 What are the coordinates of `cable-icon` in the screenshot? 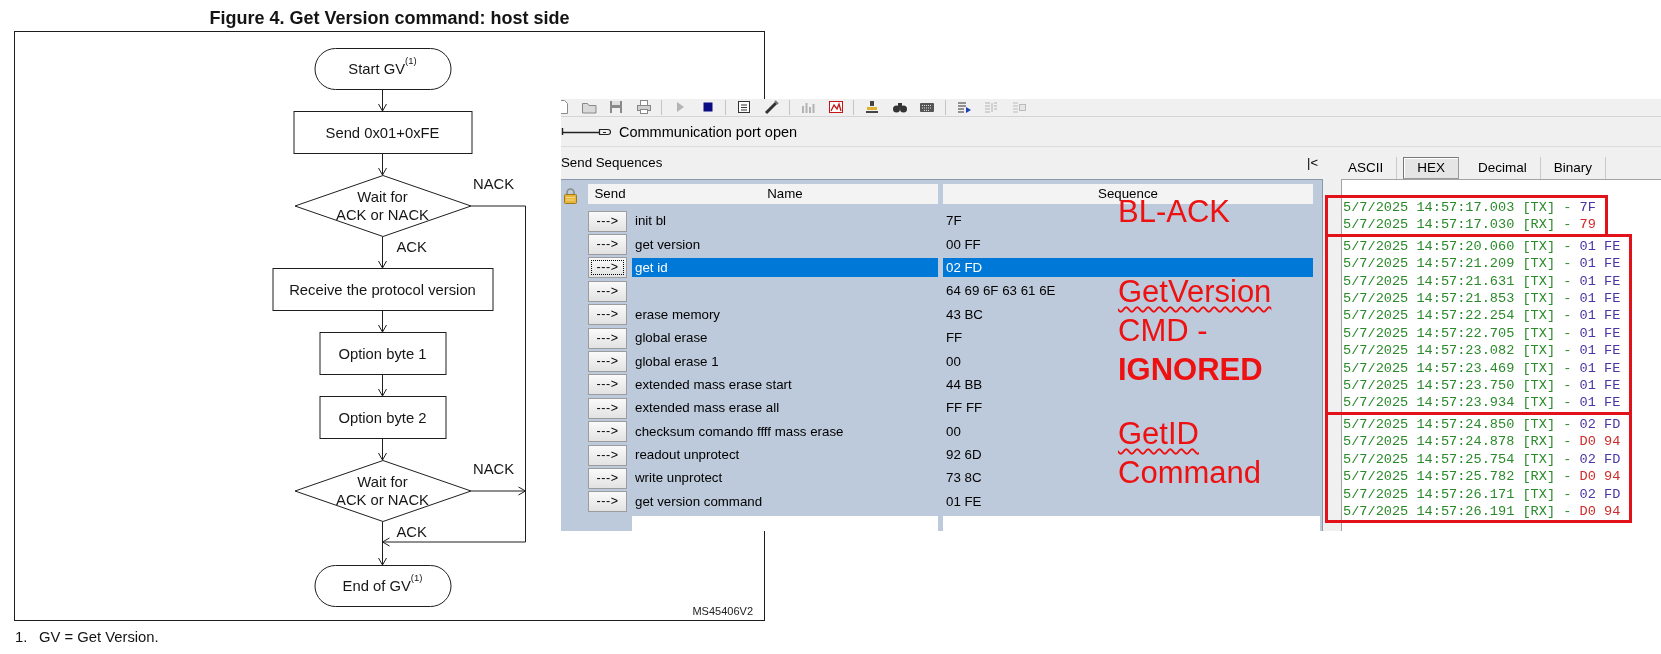 It's located at (586, 131).